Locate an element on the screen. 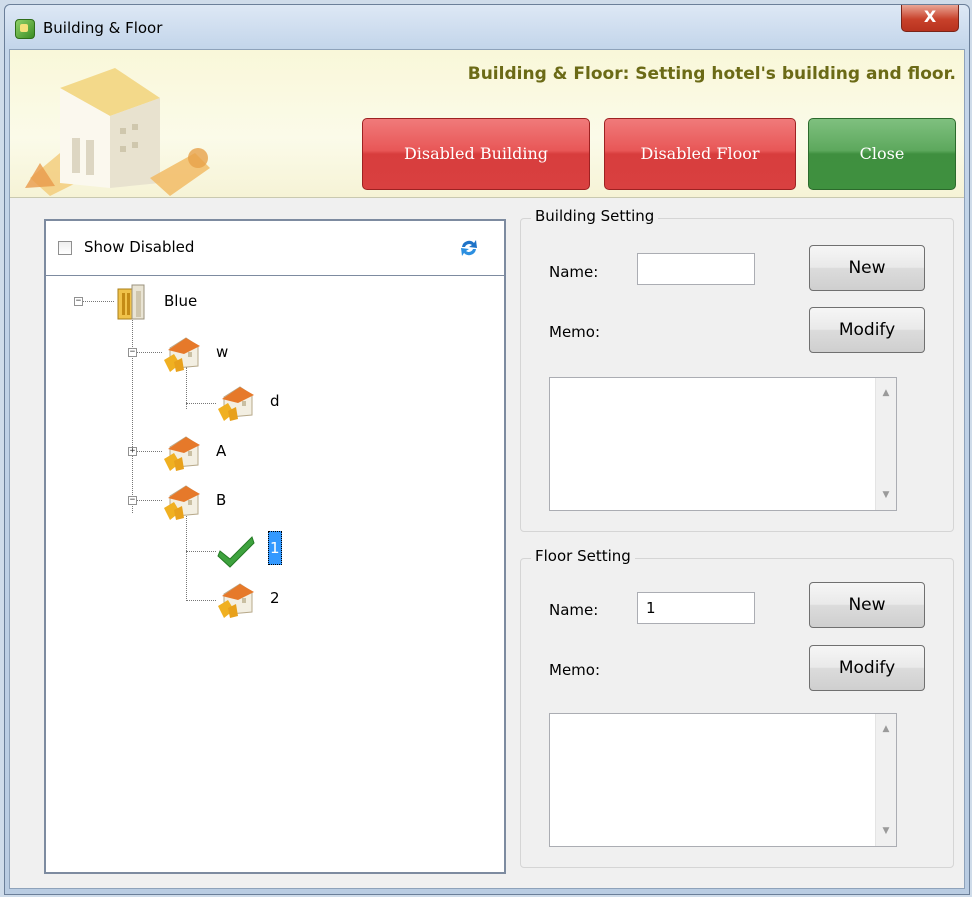 Image resolution: width=972 pixels, height=897 pixels. tall-building-icon is located at coordinates (131, 302).